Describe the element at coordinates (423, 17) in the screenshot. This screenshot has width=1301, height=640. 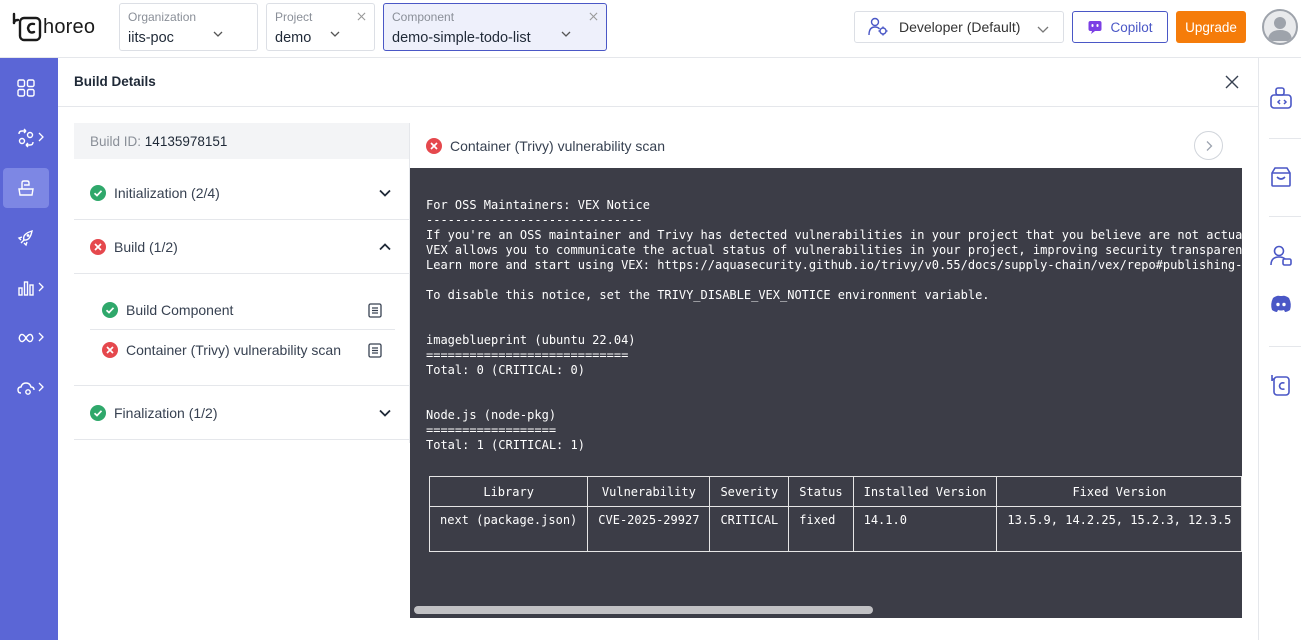
I see `component-label: Component` at that location.